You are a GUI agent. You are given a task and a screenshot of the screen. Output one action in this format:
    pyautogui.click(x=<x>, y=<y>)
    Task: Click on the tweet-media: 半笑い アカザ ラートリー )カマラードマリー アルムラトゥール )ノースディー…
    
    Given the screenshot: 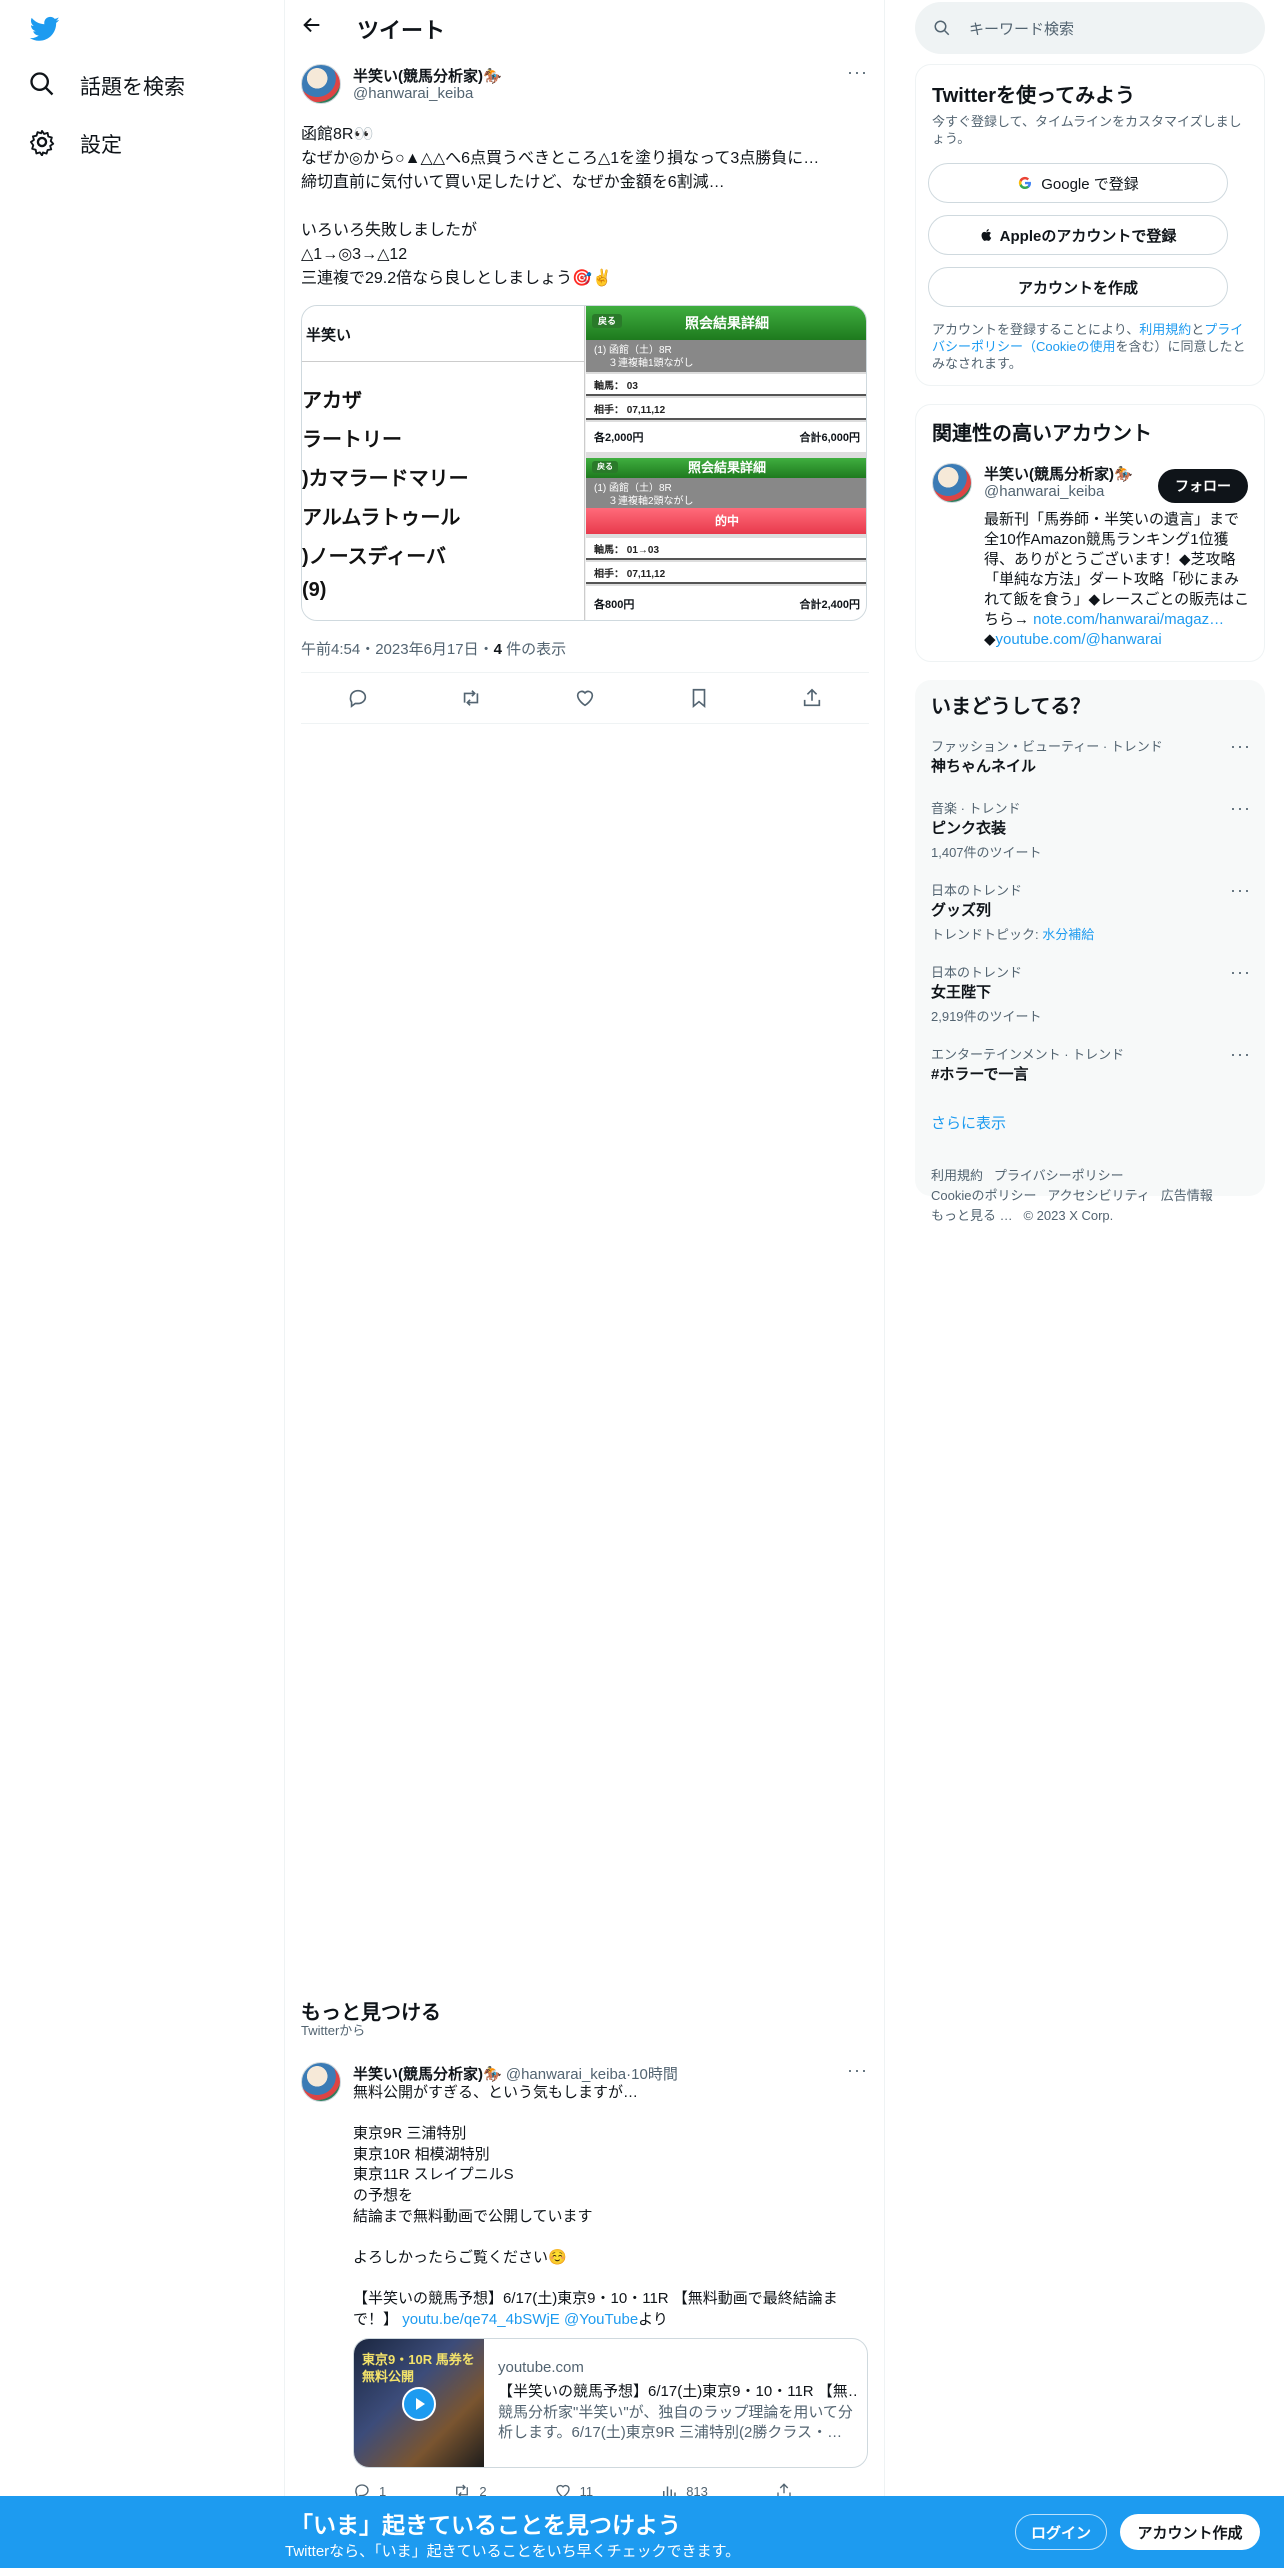 What is the action you would take?
    pyautogui.click(x=584, y=463)
    